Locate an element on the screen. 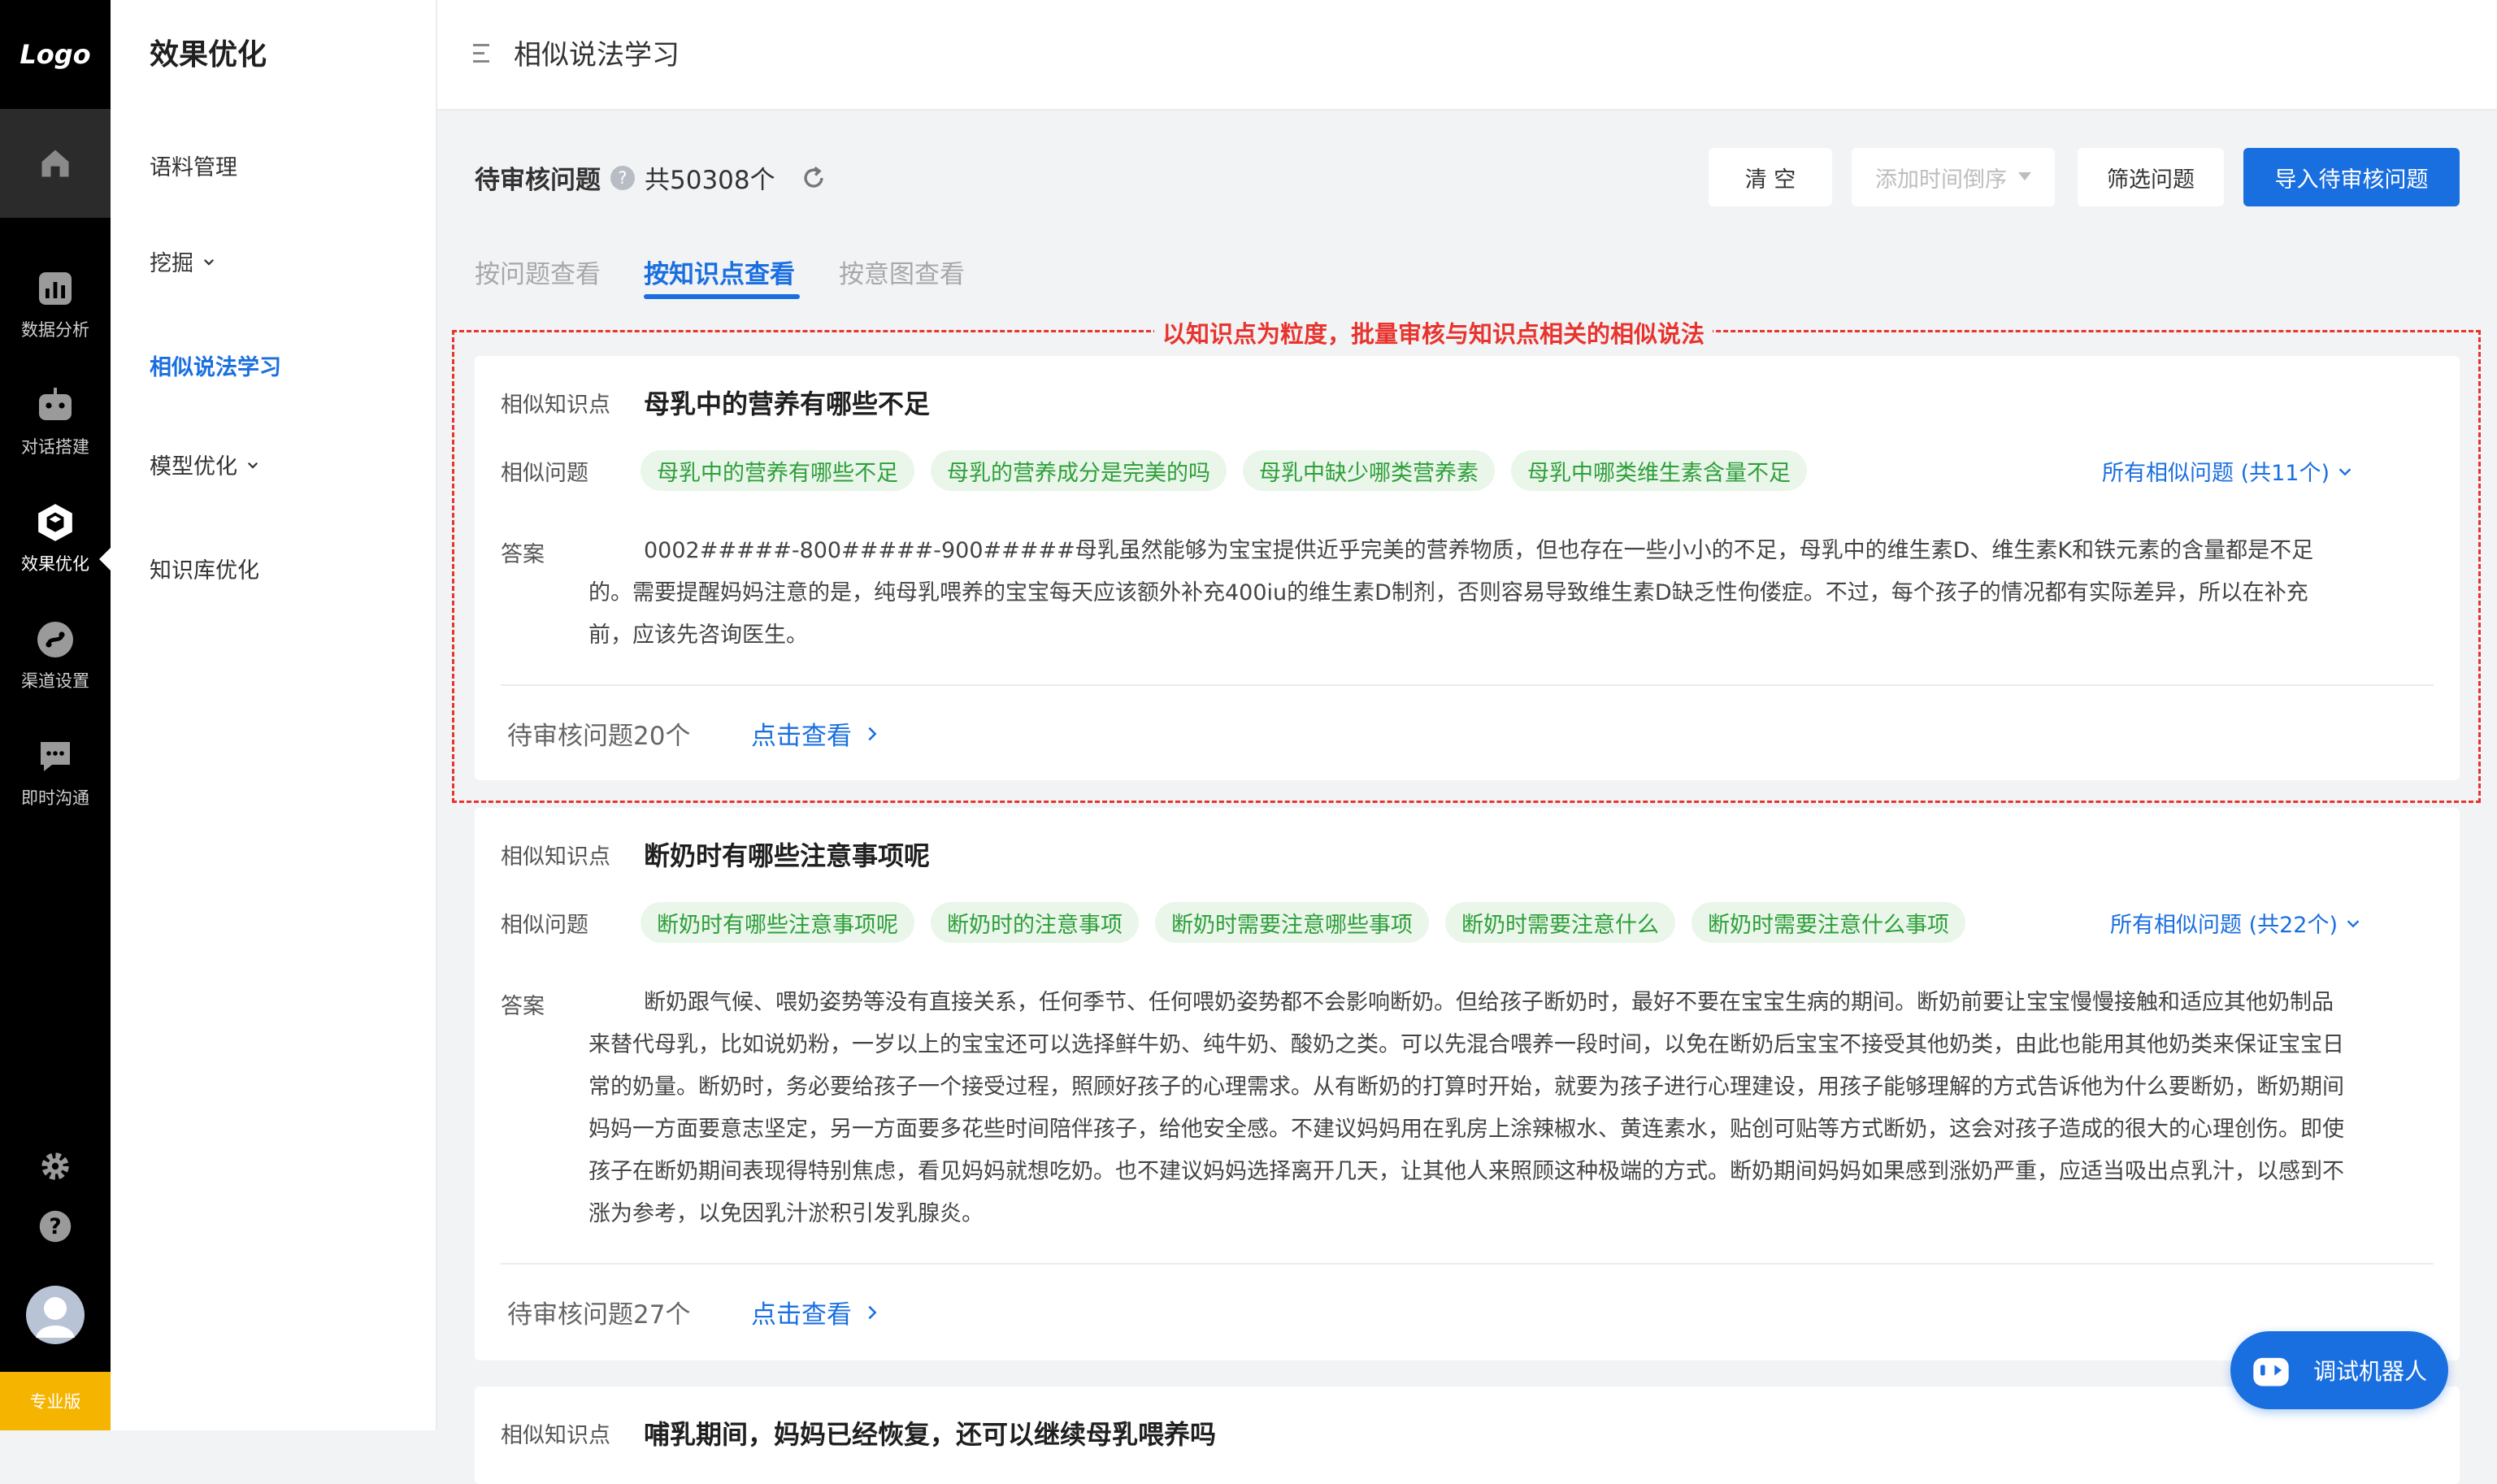 The height and width of the screenshot is (1484, 2497). rail-item-label: 对话搭建 is located at coordinates (55, 447).